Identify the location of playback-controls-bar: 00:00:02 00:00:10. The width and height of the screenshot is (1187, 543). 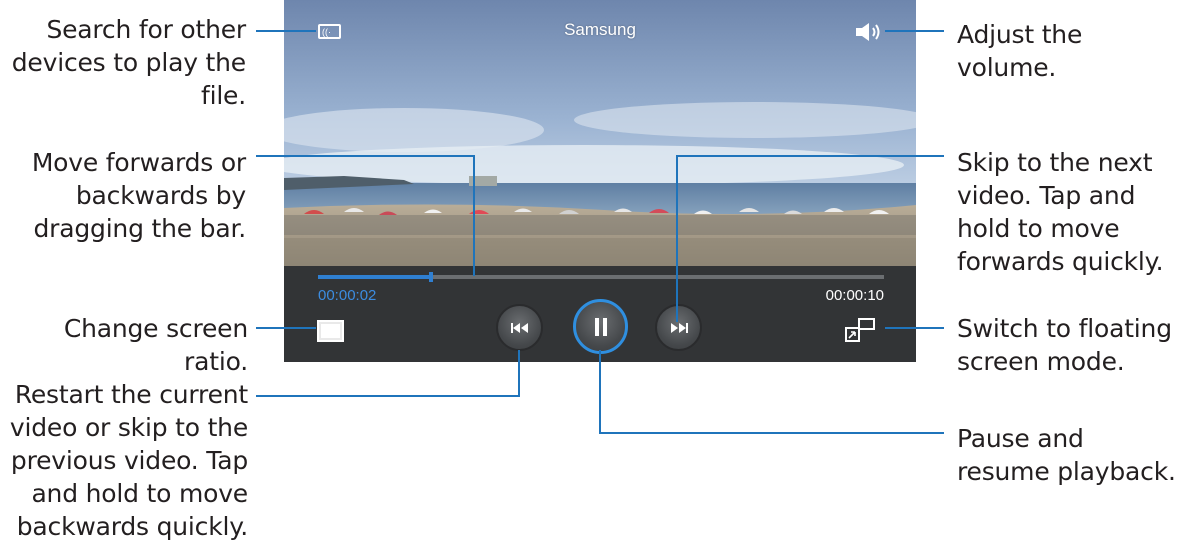
(600, 314).